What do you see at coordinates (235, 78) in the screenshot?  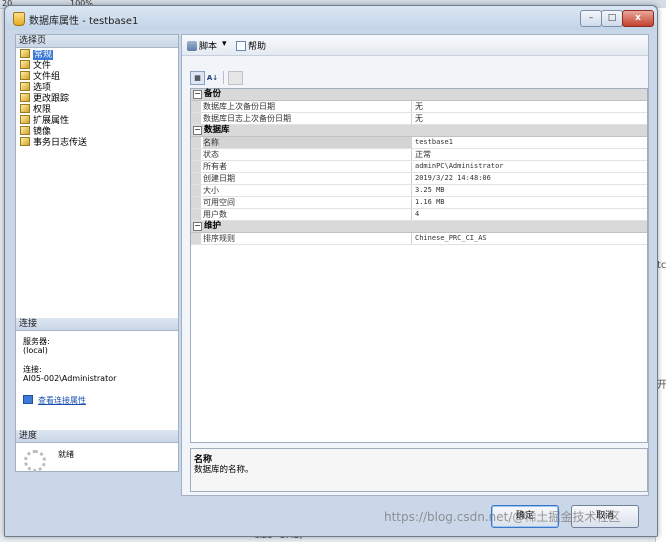 I see `property-pages-icon` at bounding box center [235, 78].